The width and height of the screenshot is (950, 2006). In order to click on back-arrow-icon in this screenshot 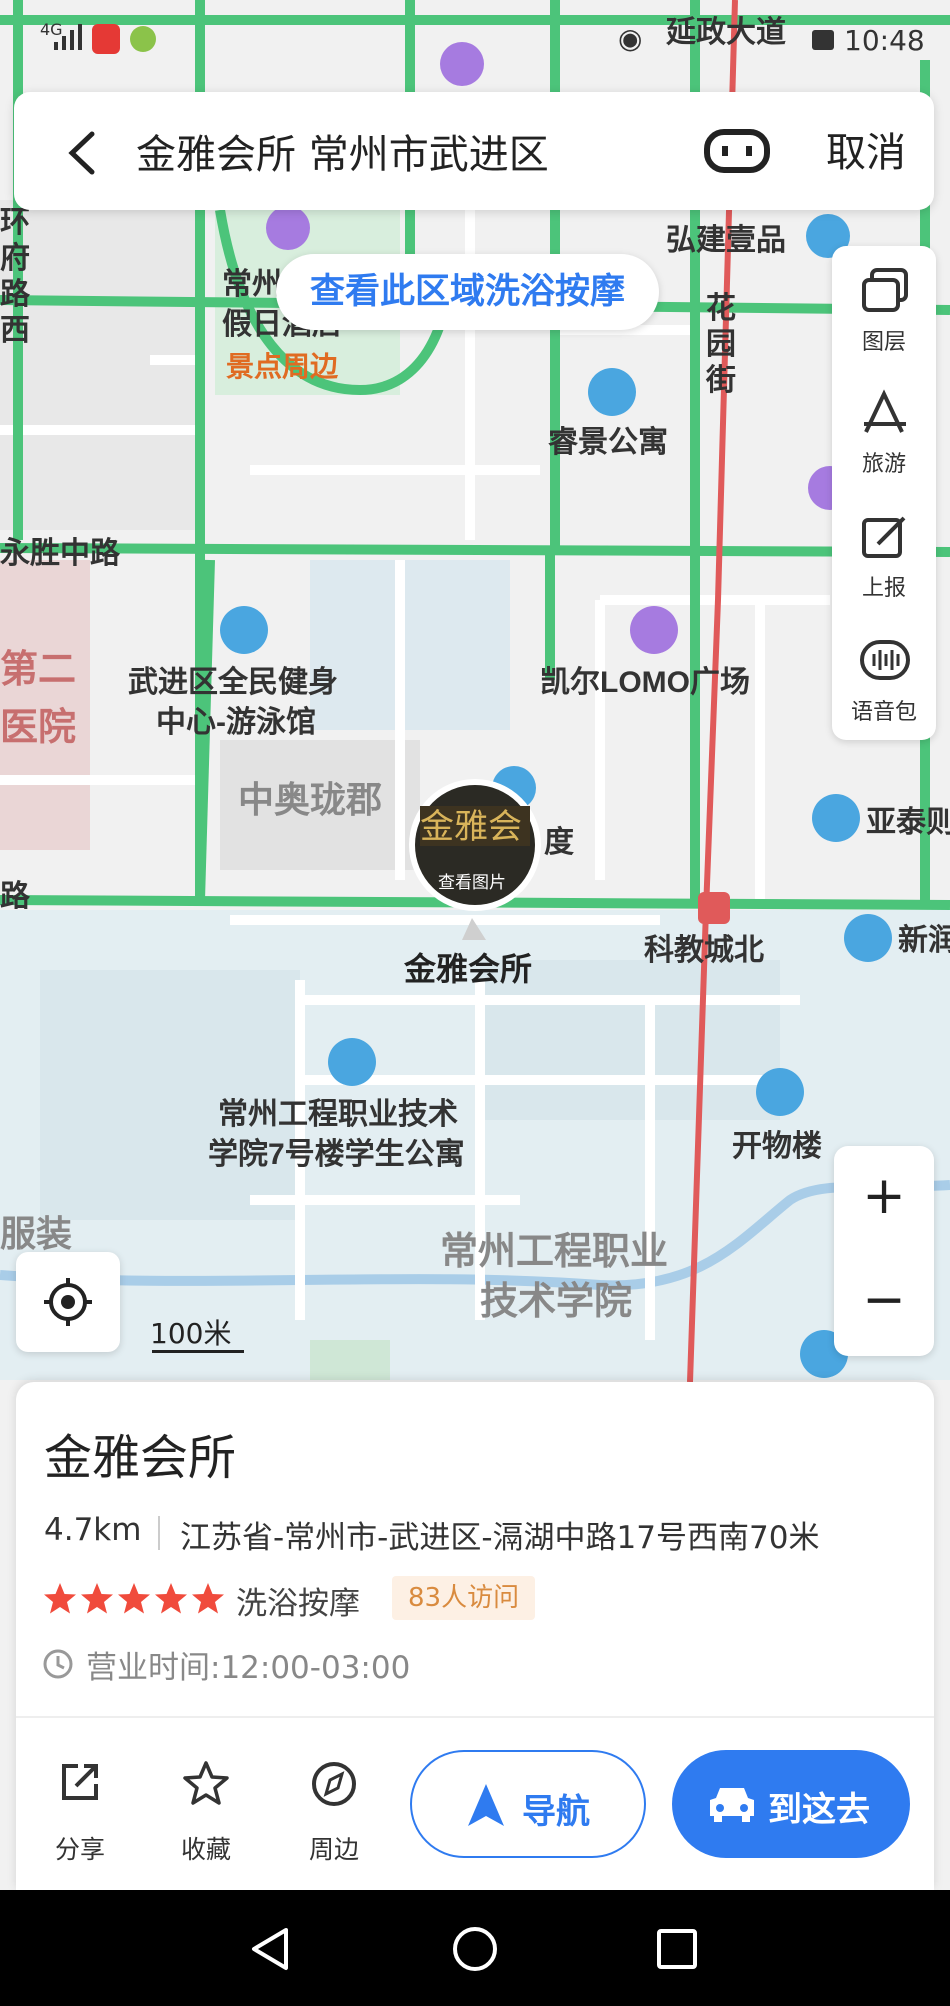, I will do `click(82, 153)`.